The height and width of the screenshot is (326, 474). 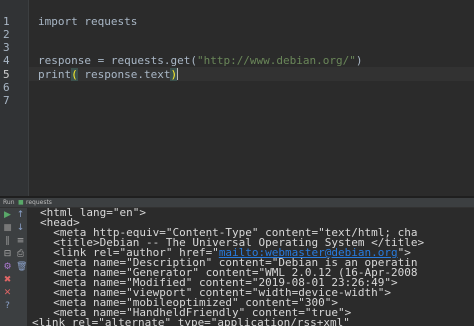 I want to click on run-tab-requests: requests, so click(x=39, y=202).